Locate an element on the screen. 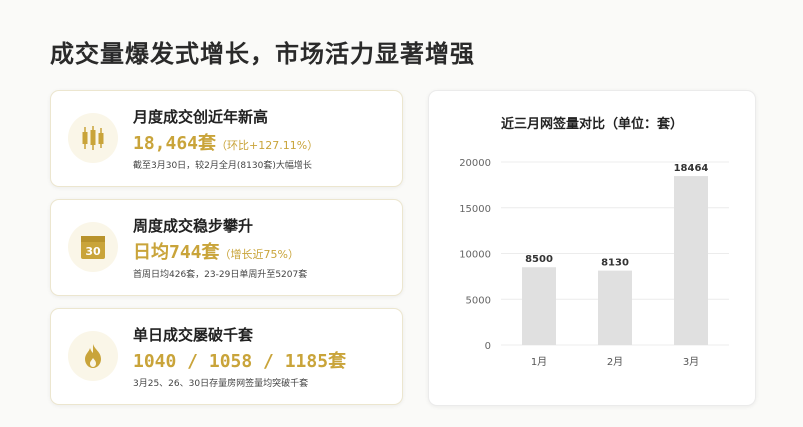  x-tick-label: 3月 is located at coordinates (691, 362).